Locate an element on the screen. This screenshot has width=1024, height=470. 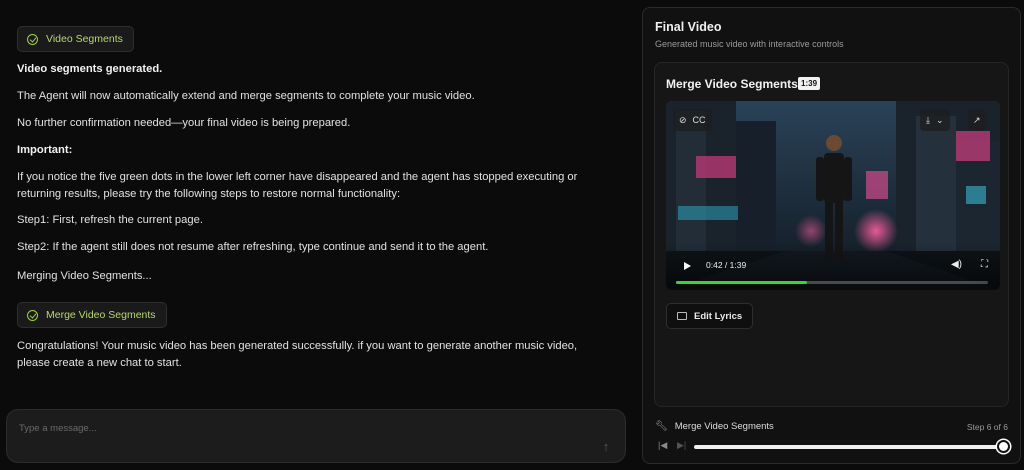
step-count: Step 6 of 6 is located at coordinates (987, 427).